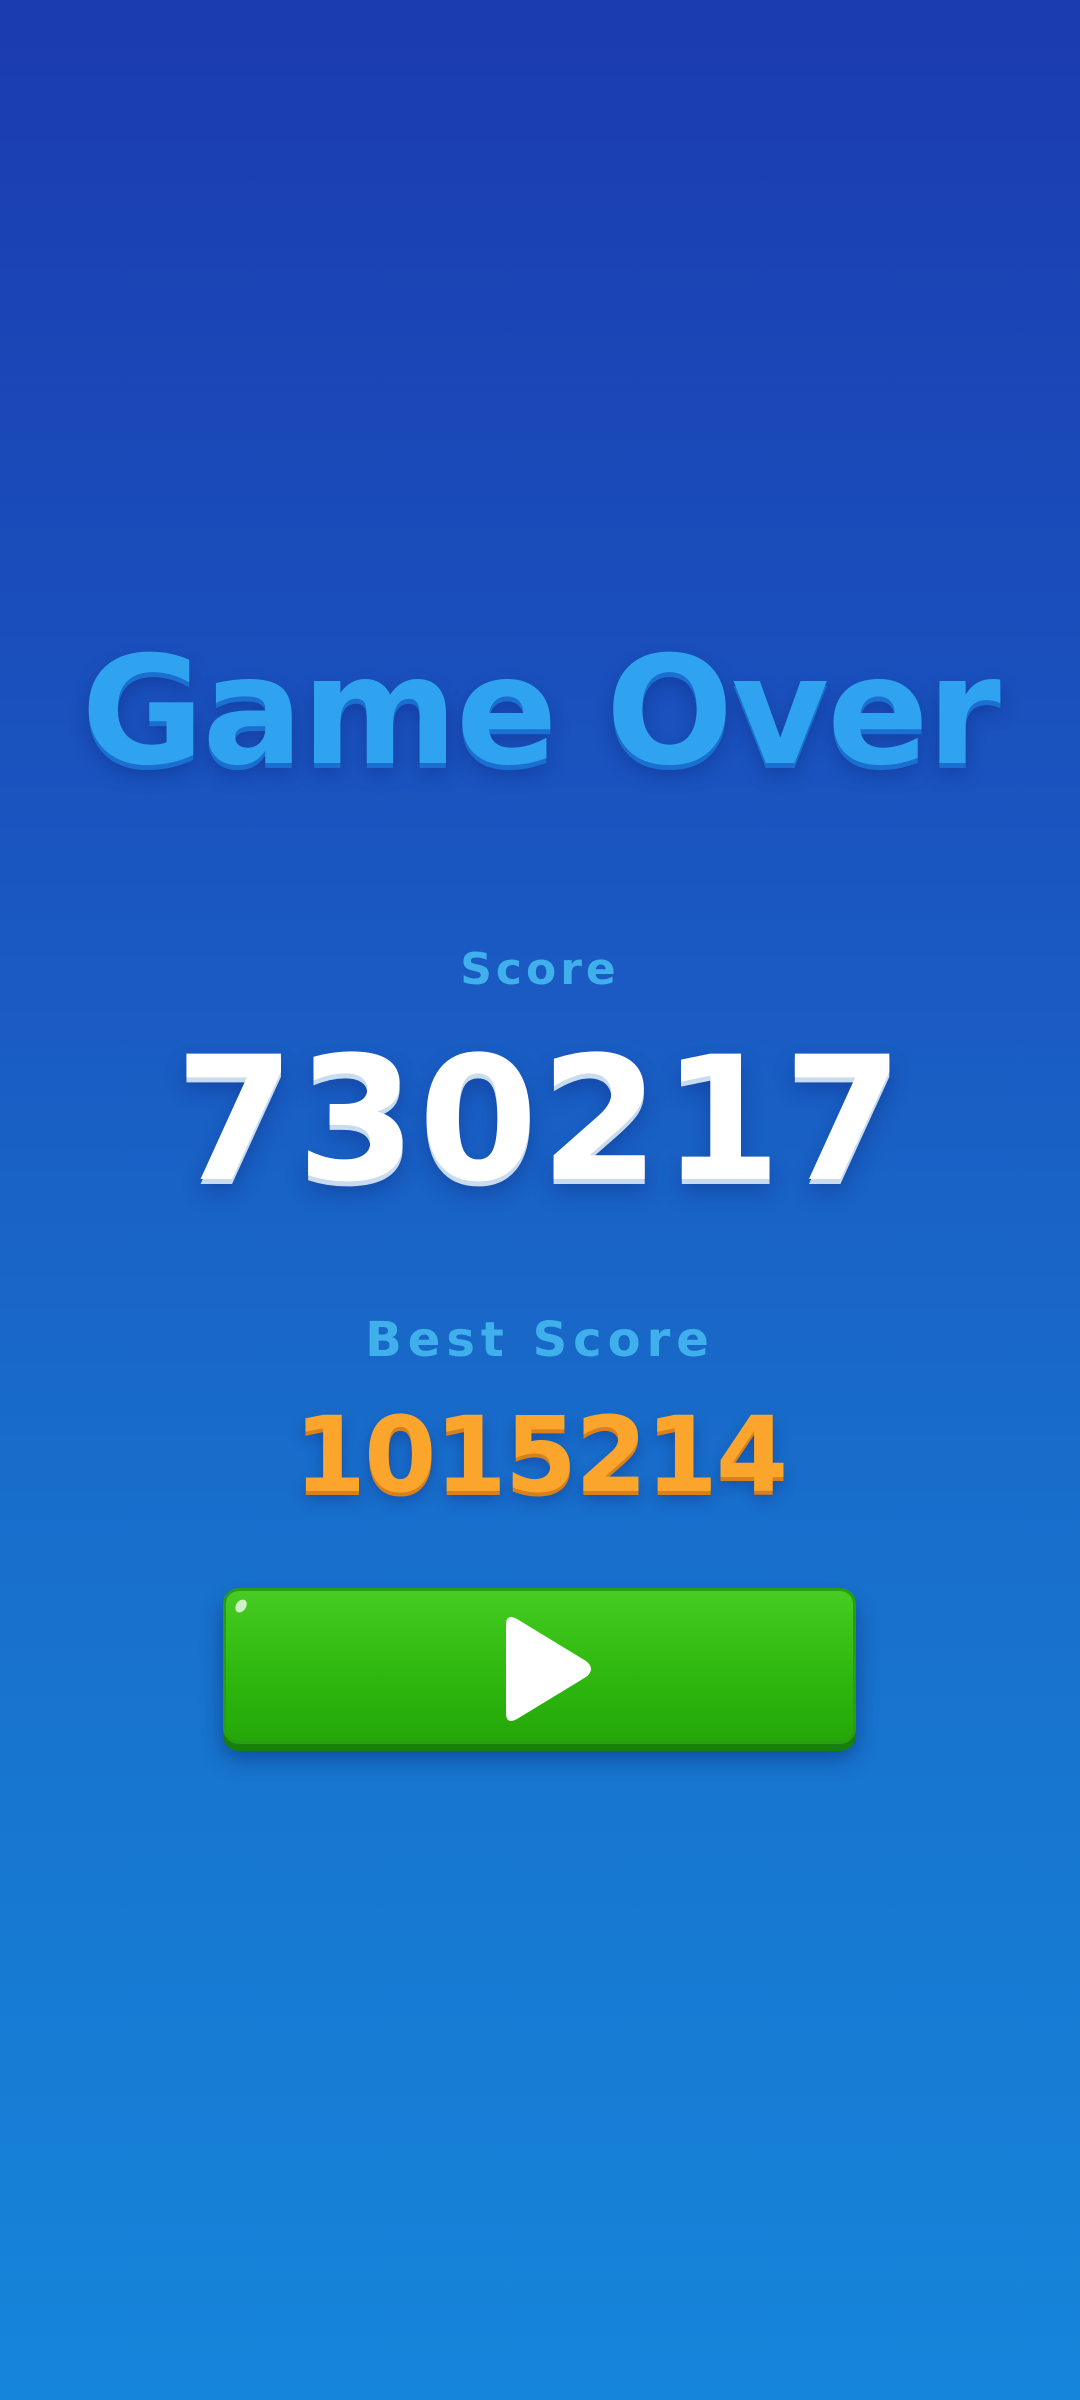  Describe the element at coordinates (241, 1606) in the screenshot. I see `button-gloss-highlight` at that location.